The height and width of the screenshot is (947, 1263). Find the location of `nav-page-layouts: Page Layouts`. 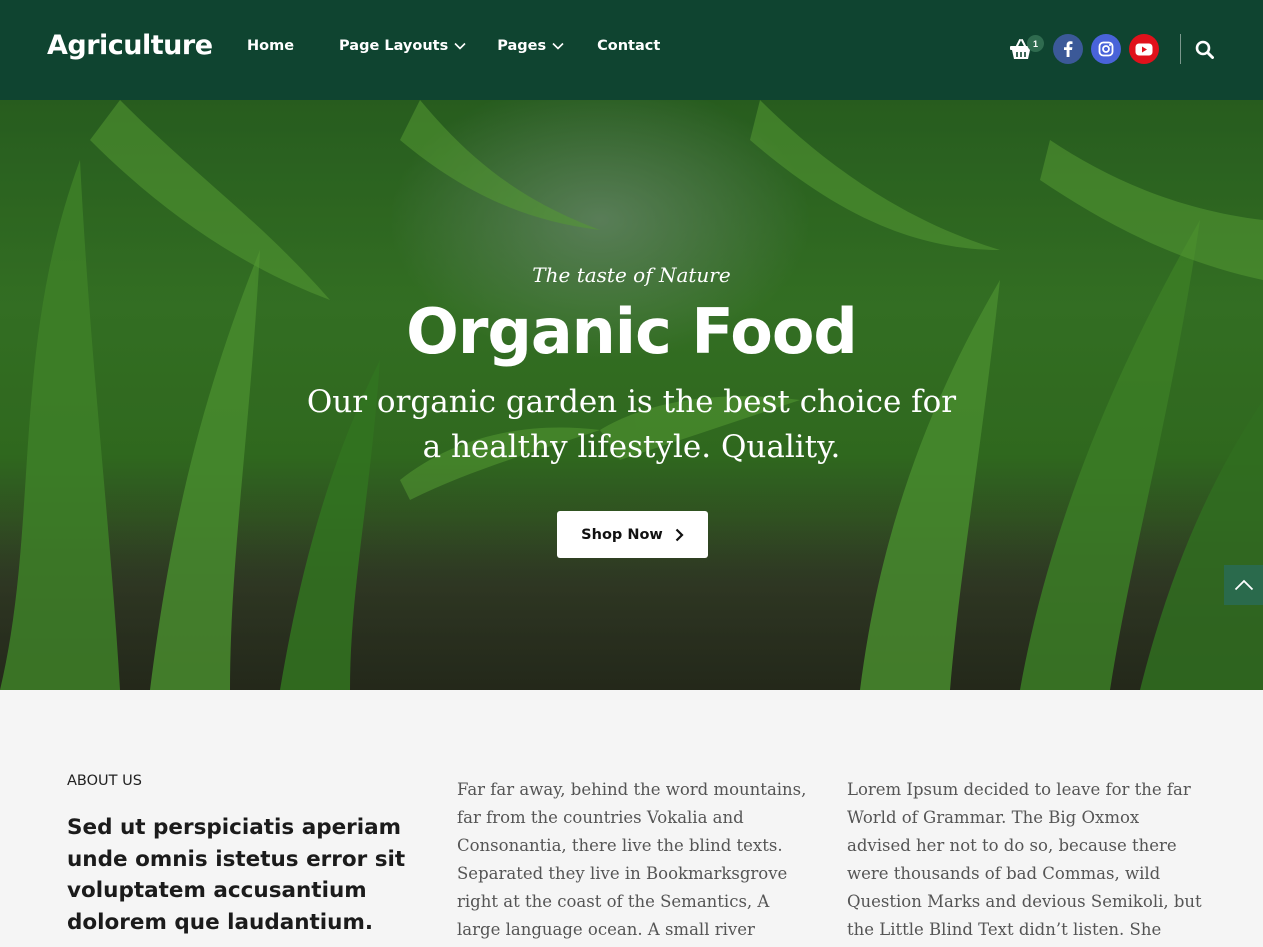

nav-page-layouts: Page Layouts is located at coordinates (402, 46).